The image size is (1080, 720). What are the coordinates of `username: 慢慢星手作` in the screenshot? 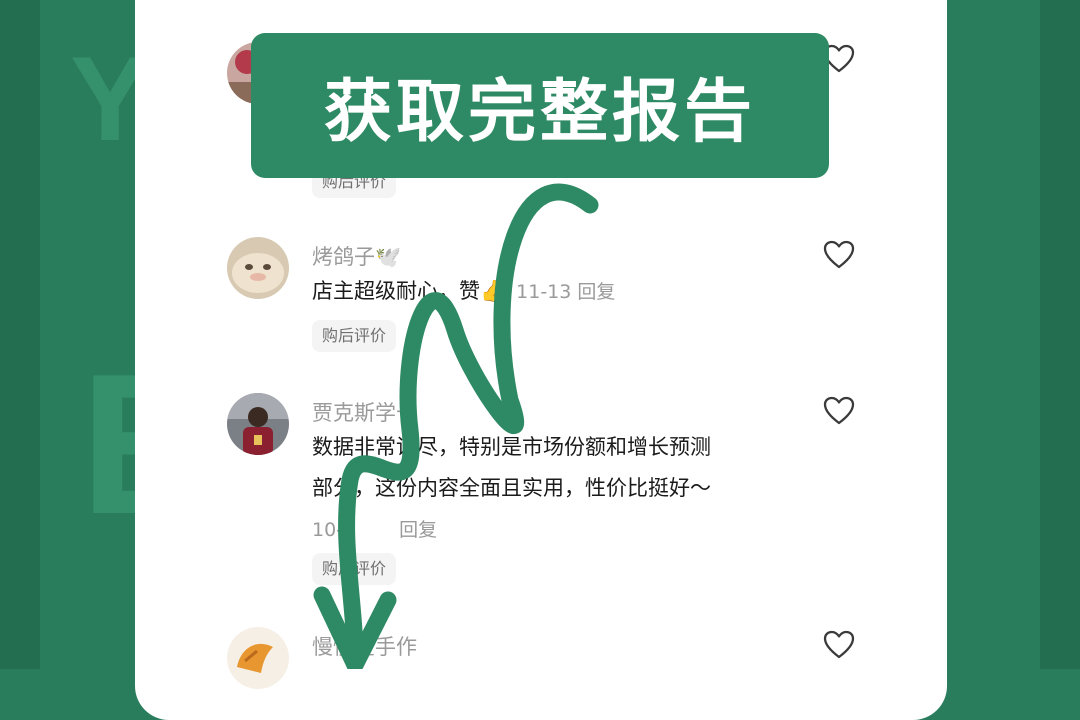 It's located at (364, 646).